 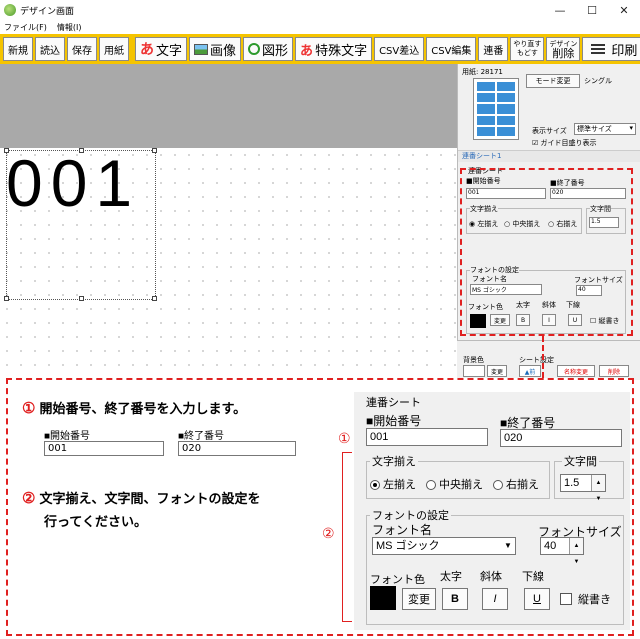 What do you see at coordinates (394, 421) in the screenshot?
I see `big-start-label: ■開始番号` at bounding box center [394, 421].